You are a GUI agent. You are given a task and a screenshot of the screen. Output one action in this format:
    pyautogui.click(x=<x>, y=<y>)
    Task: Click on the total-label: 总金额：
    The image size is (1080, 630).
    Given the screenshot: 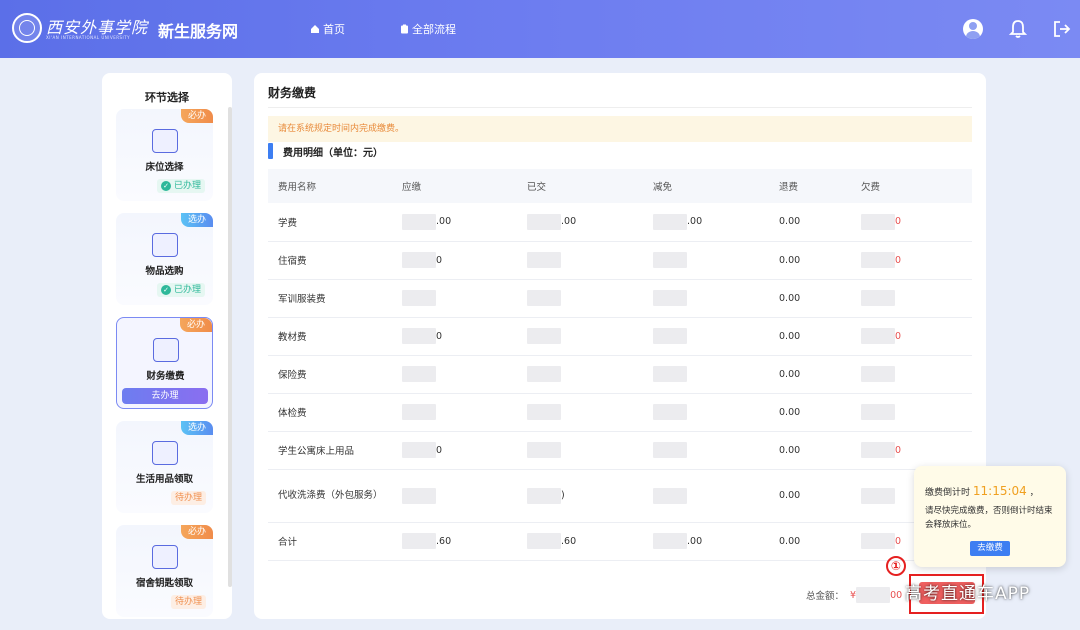 What is the action you would take?
    pyautogui.click(x=825, y=596)
    